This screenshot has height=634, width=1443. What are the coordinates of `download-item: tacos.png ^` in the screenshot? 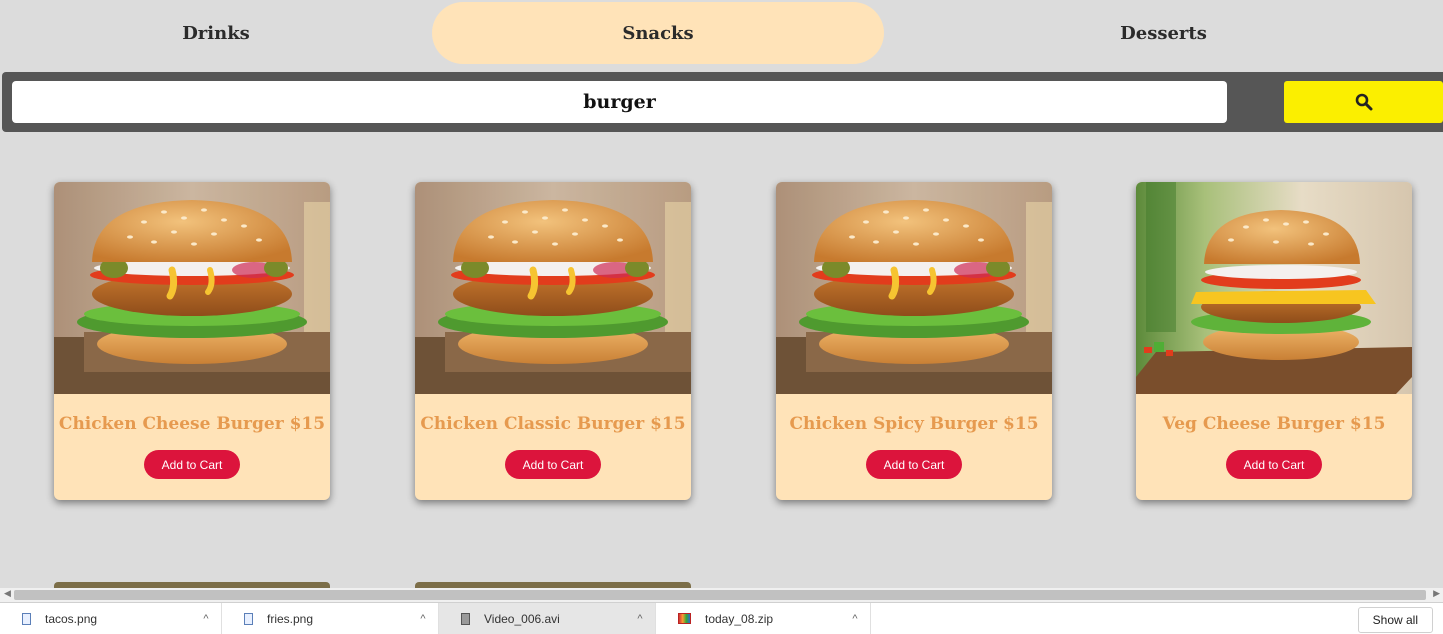 It's located at (111, 618).